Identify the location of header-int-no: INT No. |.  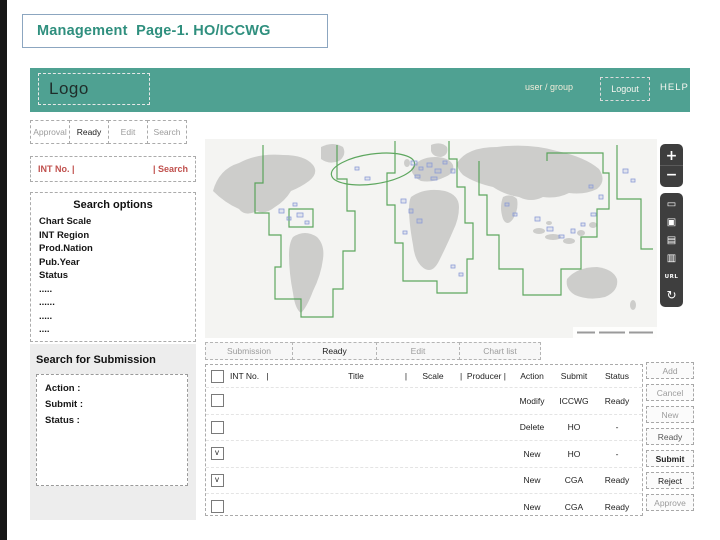
(249, 376).